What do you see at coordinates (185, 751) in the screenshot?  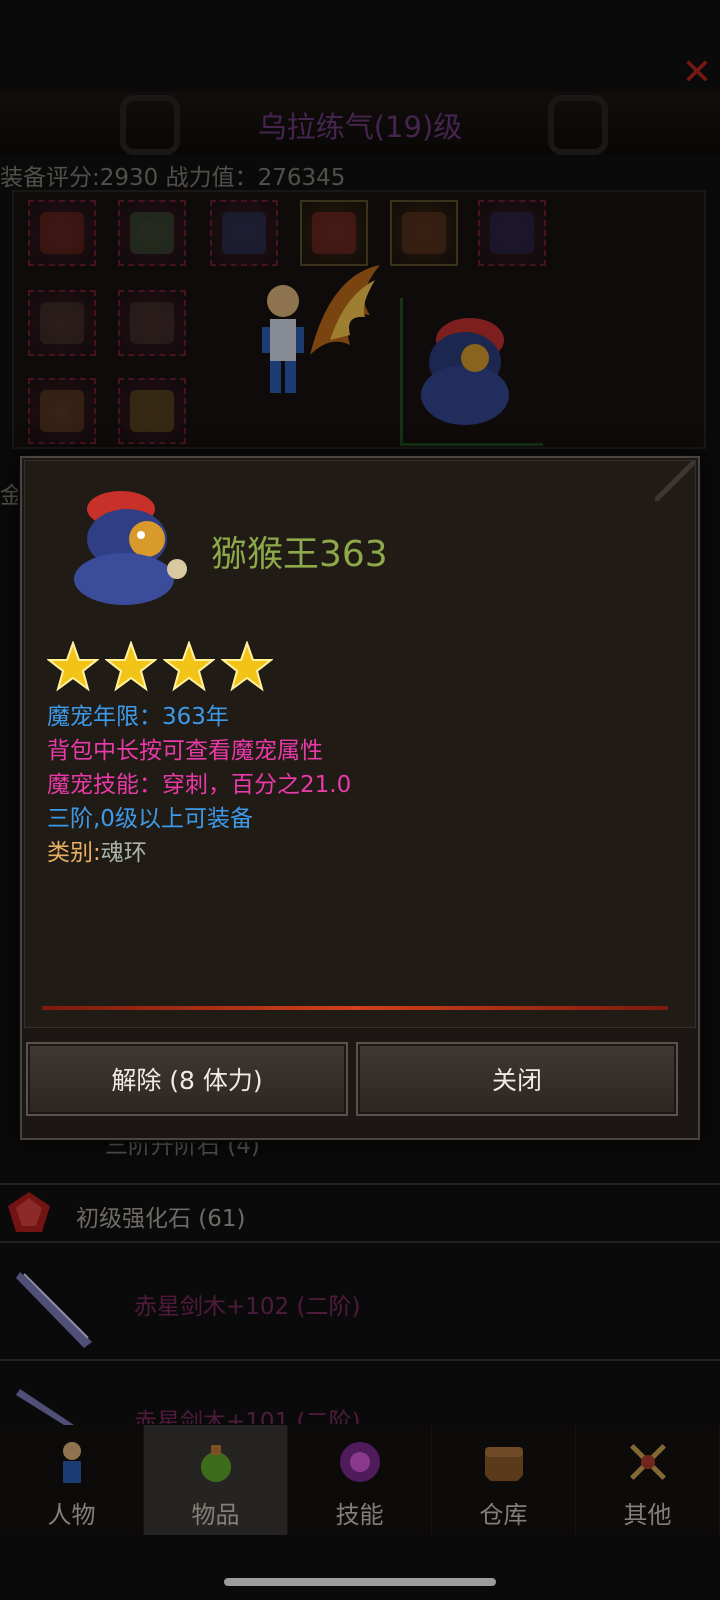 I see `long-press-hint: 背包中长按可查看魔宠属性` at bounding box center [185, 751].